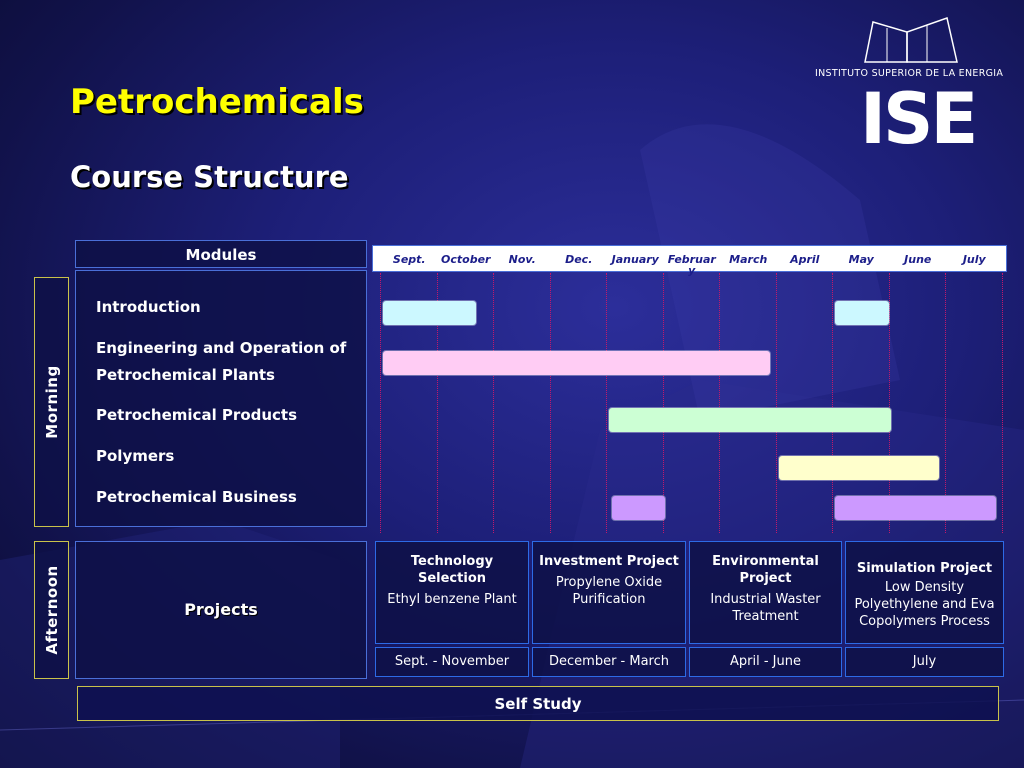  What do you see at coordinates (538, 703) in the screenshot?
I see `self-study-bar: Self Study` at bounding box center [538, 703].